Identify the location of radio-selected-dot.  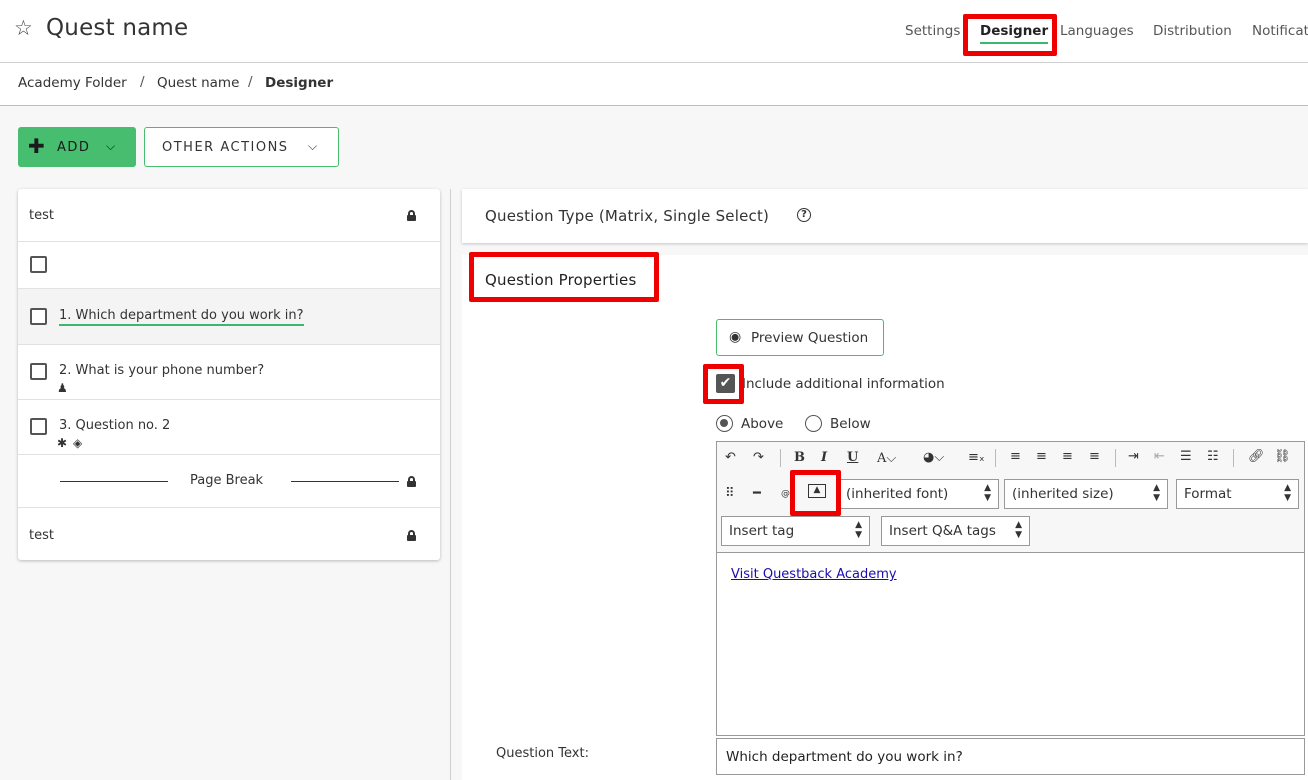
(724, 423).